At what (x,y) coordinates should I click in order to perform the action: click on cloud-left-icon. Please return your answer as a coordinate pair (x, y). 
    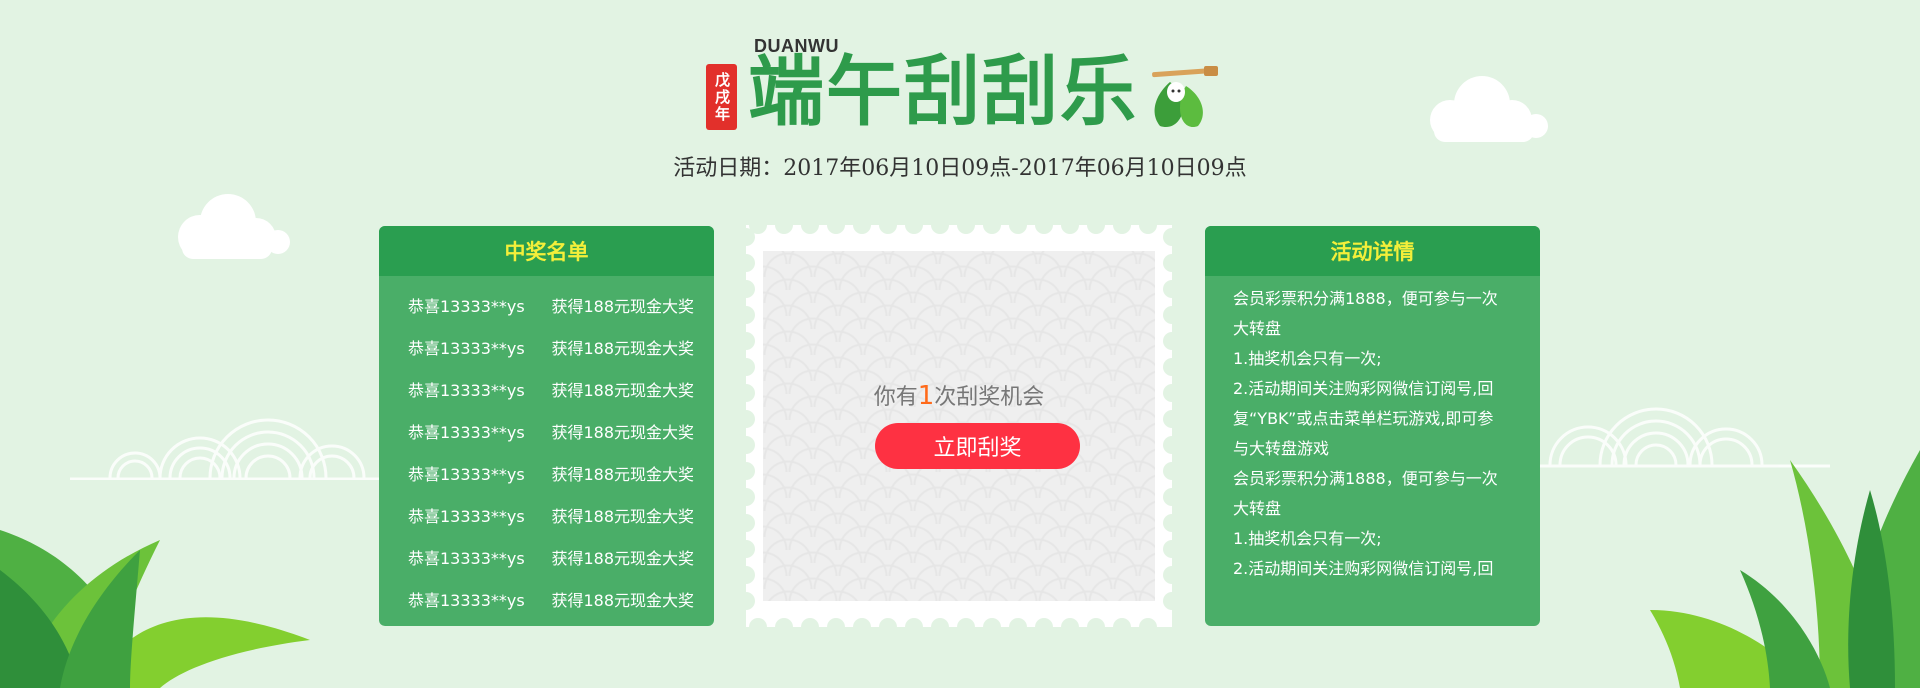
    Looking at the image, I should click on (234, 226).